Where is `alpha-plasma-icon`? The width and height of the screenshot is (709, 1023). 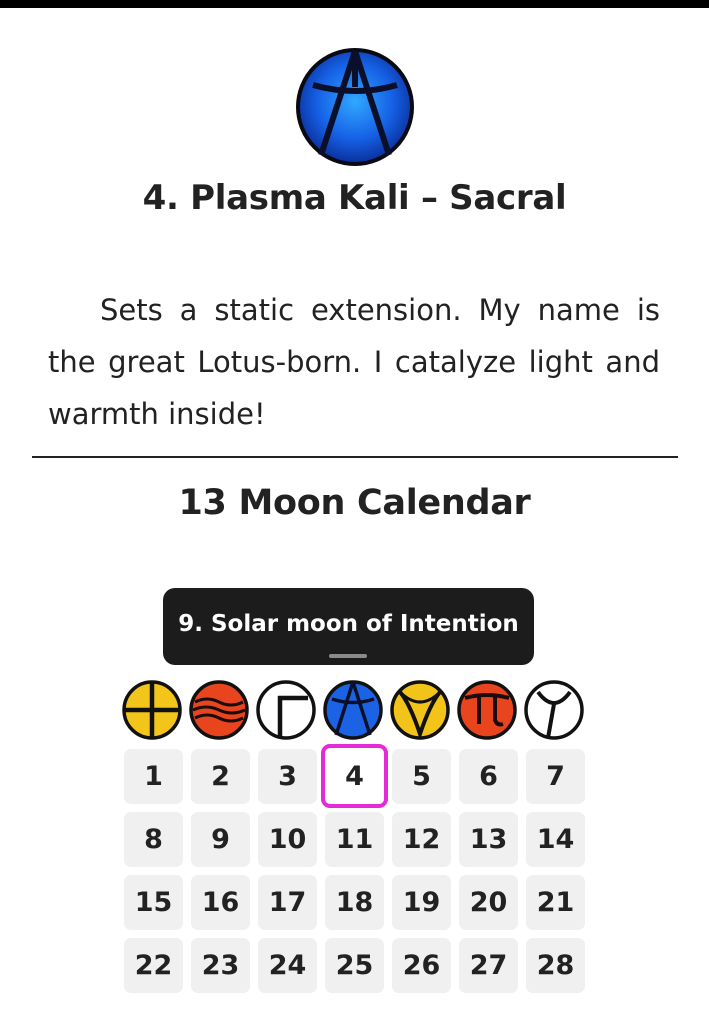 alpha-plasma-icon is located at coordinates (420, 710).